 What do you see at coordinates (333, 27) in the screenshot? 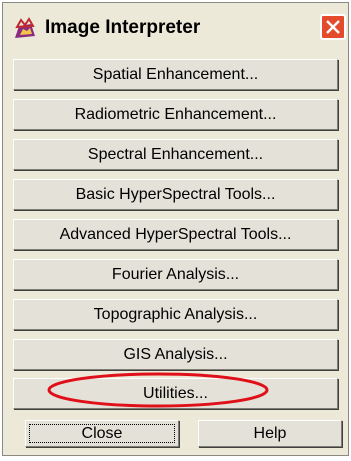
I see `close-icon` at bounding box center [333, 27].